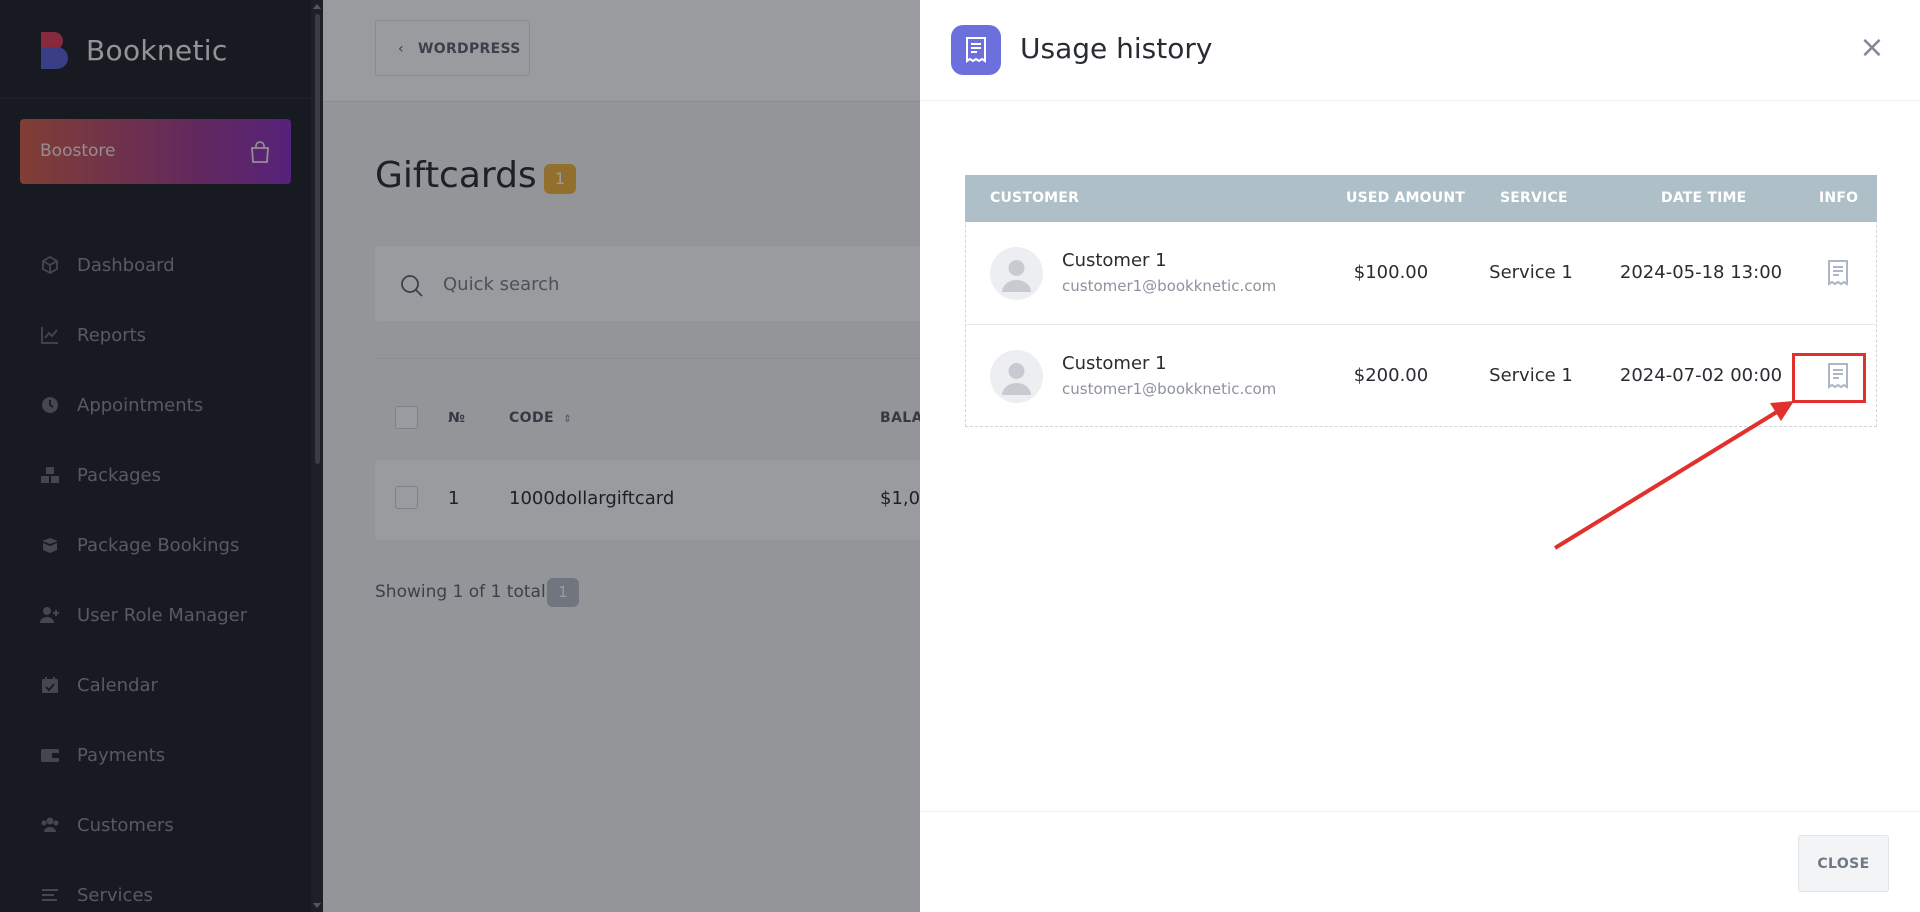 This screenshot has width=1920, height=912. I want to click on used-amount: $200.00, so click(1391, 375).